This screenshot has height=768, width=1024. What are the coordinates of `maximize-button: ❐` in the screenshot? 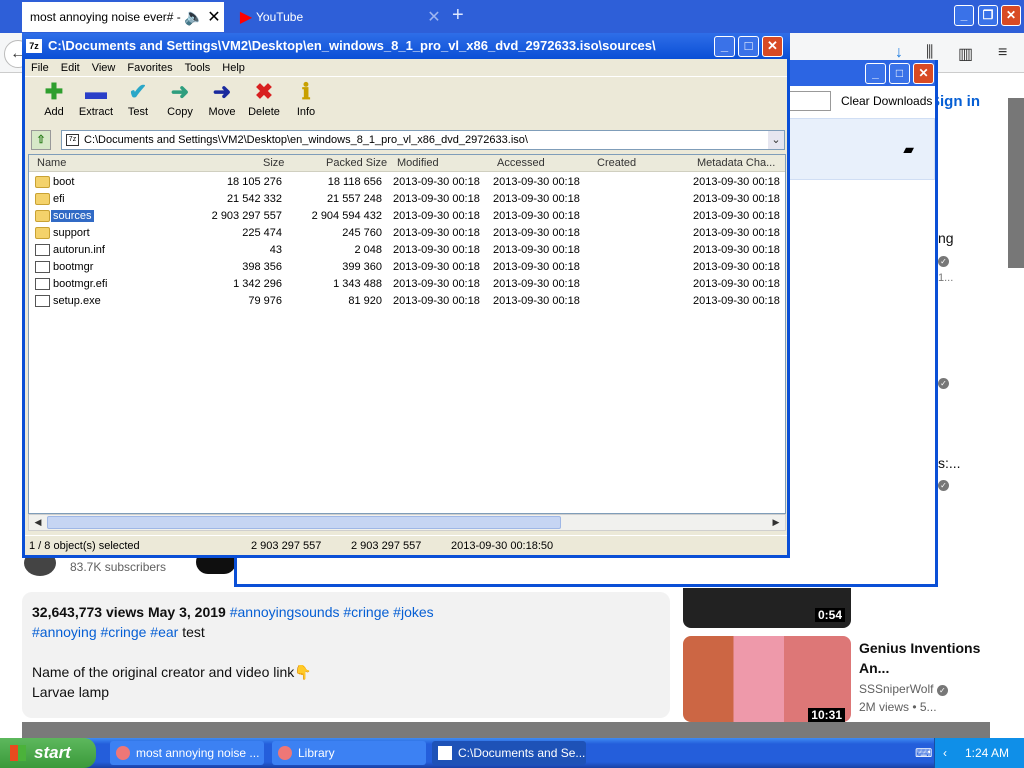 It's located at (988, 15).